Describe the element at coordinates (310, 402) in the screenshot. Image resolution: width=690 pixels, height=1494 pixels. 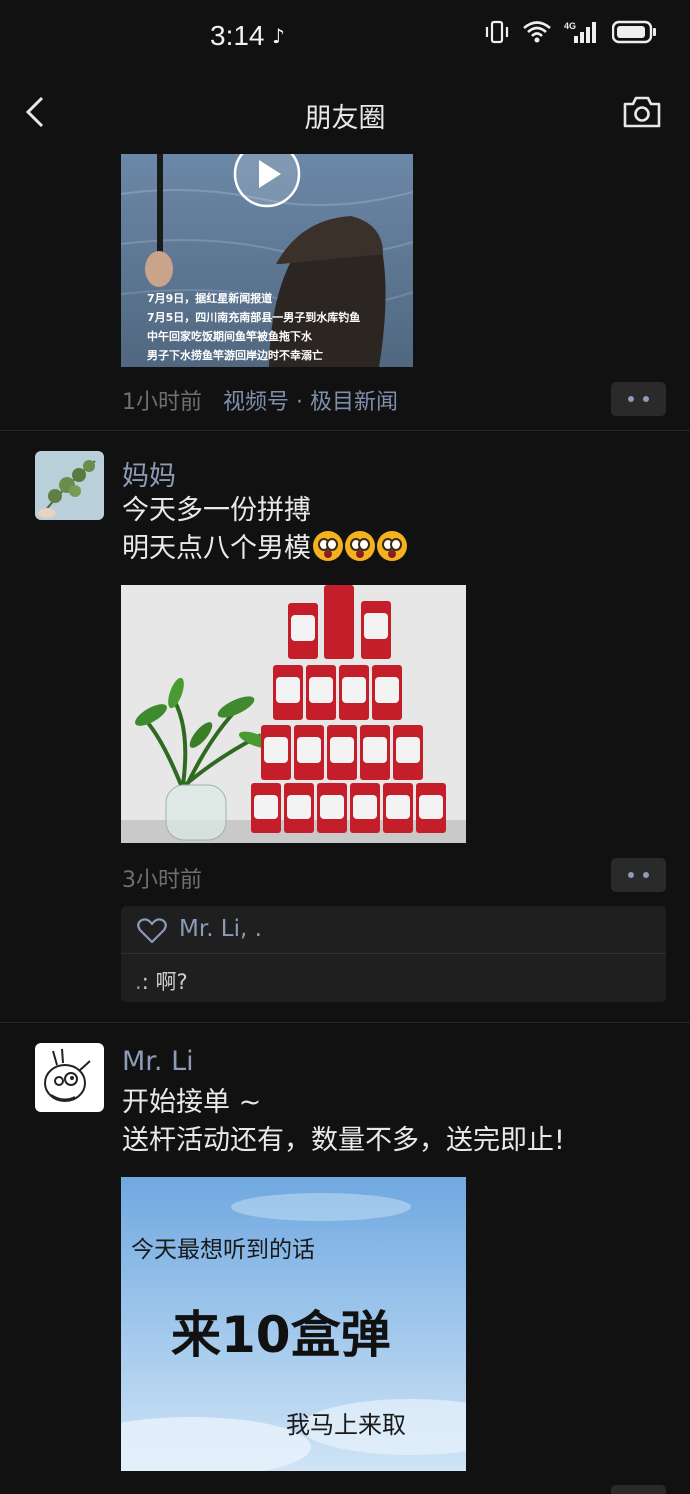
I see `video-source-link: 视频号 · 极目新闻` at that location.